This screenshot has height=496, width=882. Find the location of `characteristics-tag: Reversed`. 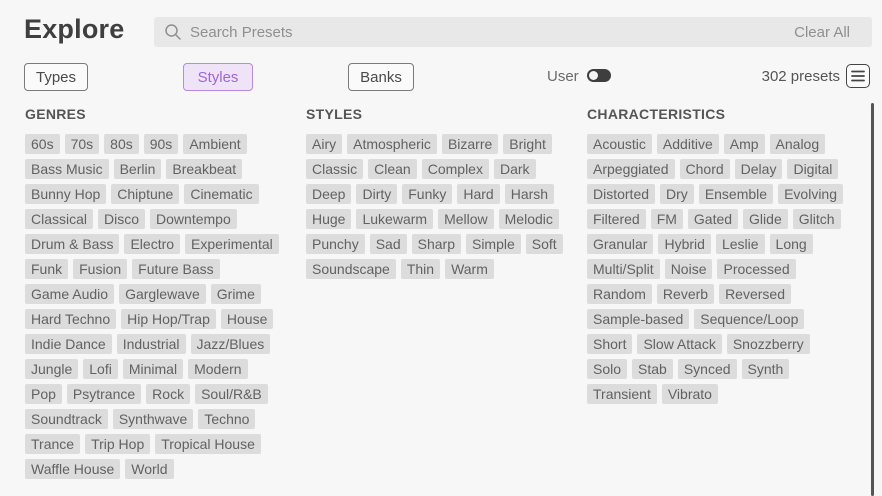

characteristics-tag: Reversed is located at coordinates (755, 294).